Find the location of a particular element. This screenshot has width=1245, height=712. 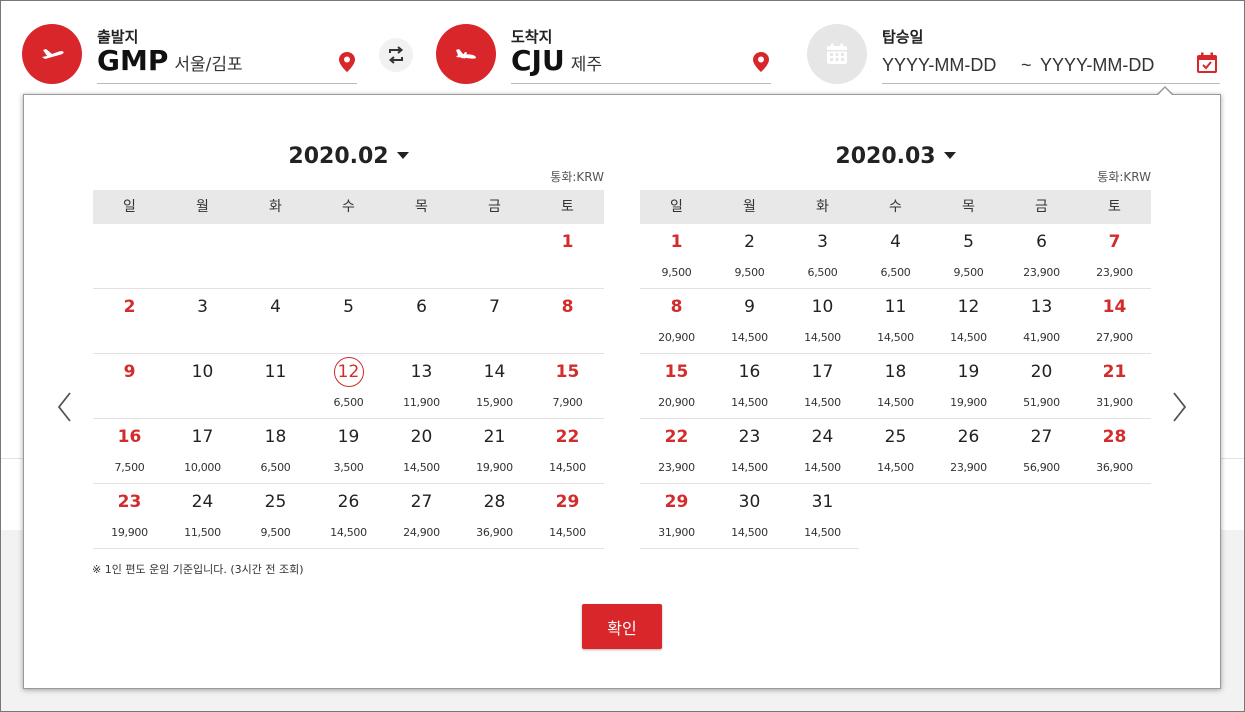

day-cell: 15 20,900 is located at coordinates (676, 386).